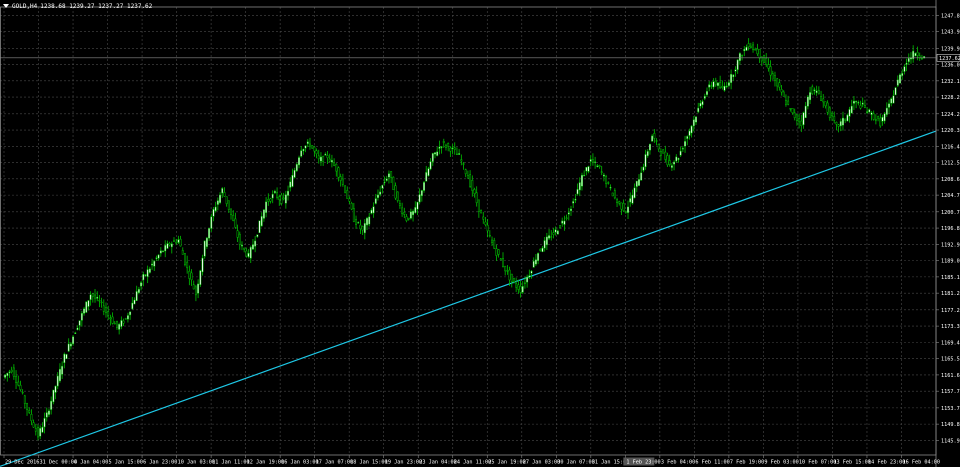 This screenshot has height=467, width=960. What do you see at coordinates (6, 6) in the screenshot?
I see `chevron-down-icon` at bounding box center [6, 6].